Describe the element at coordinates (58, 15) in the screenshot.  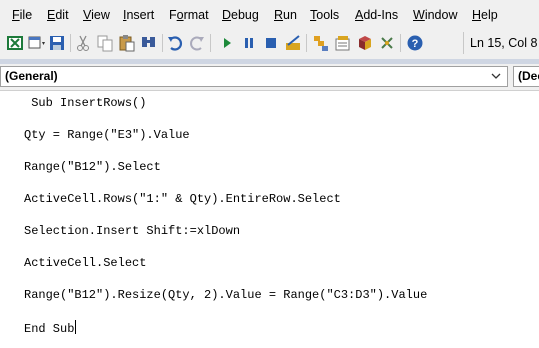
I see `menu-edit: Edit` at that location.